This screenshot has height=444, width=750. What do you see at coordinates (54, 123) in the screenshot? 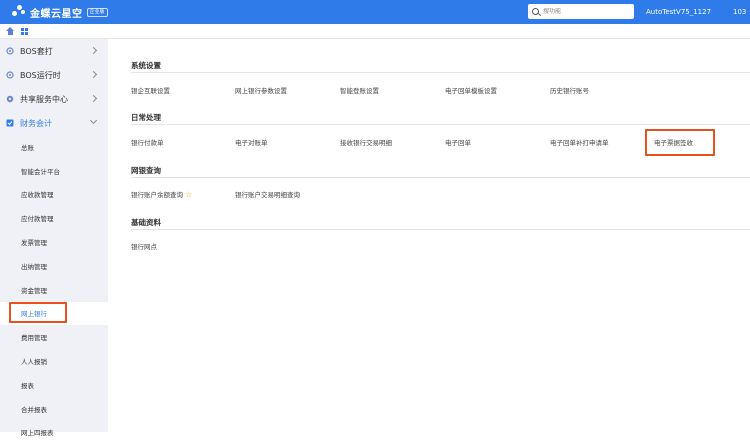
I see `sidebar-group-finance: 财务会计` at bounding box center [54, 123].